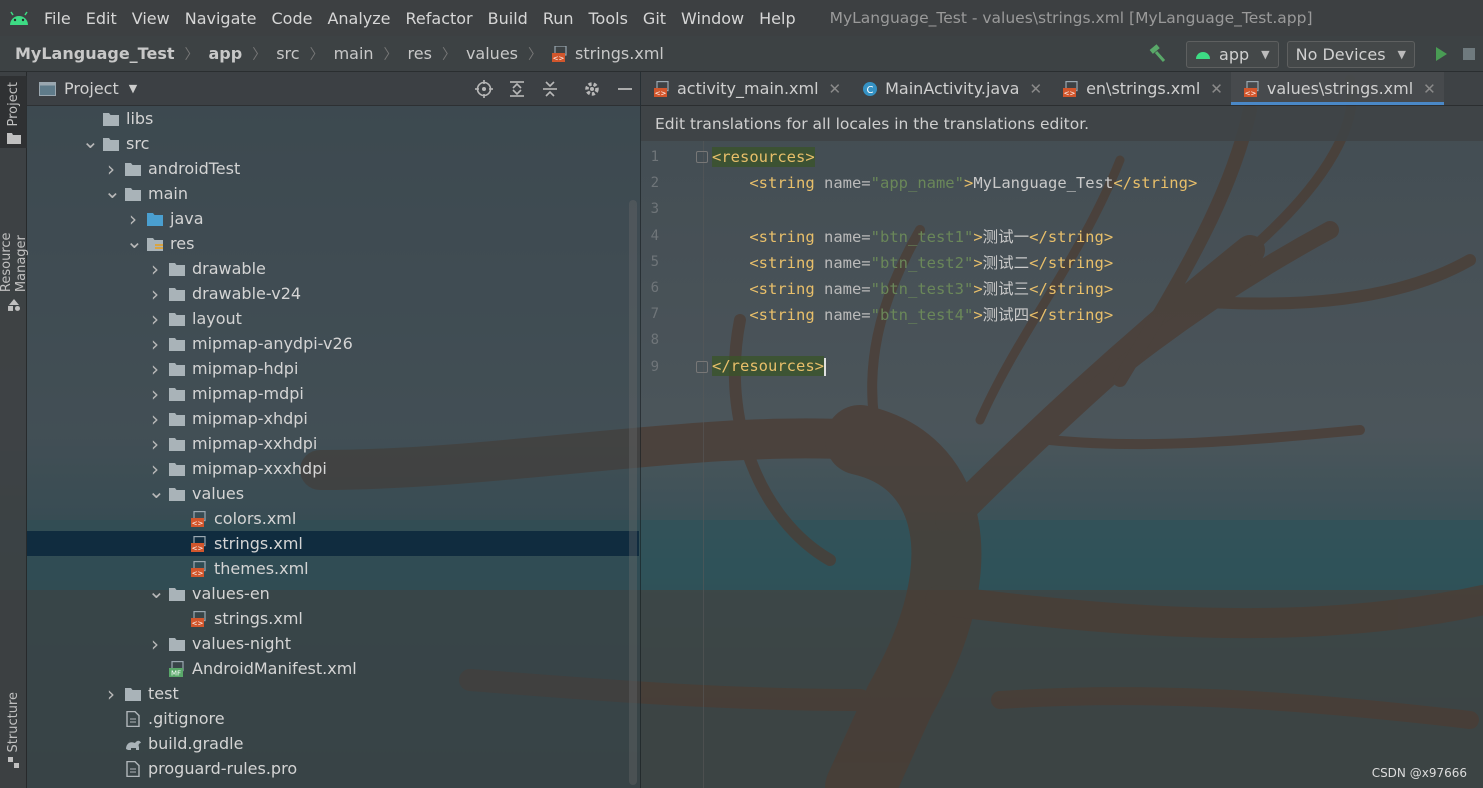 The width and height of the screenshot is (1483, 788). Describe the element at coordinates (333, 393) in the screenshot. I see `tree-node: › mipmap-mdpi` at that location.